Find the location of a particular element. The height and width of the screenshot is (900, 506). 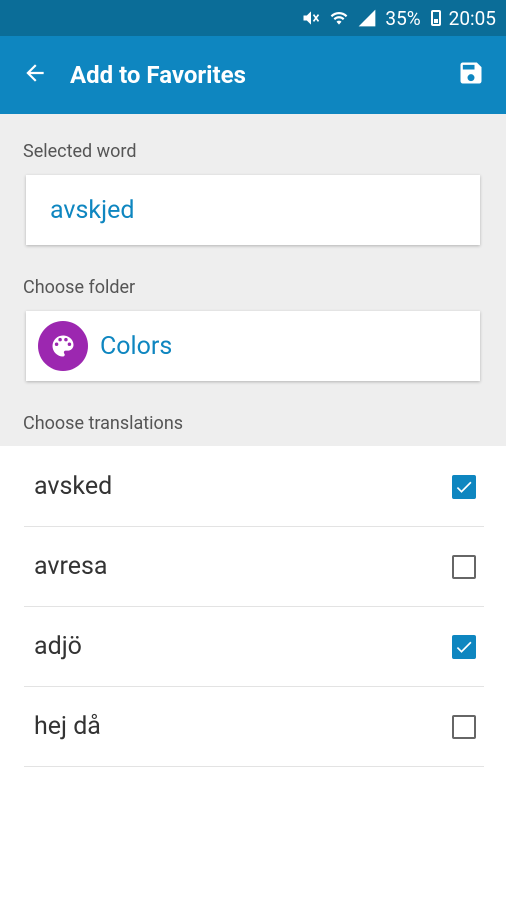

clock: 20:05 is located at coordinates (472, 18).